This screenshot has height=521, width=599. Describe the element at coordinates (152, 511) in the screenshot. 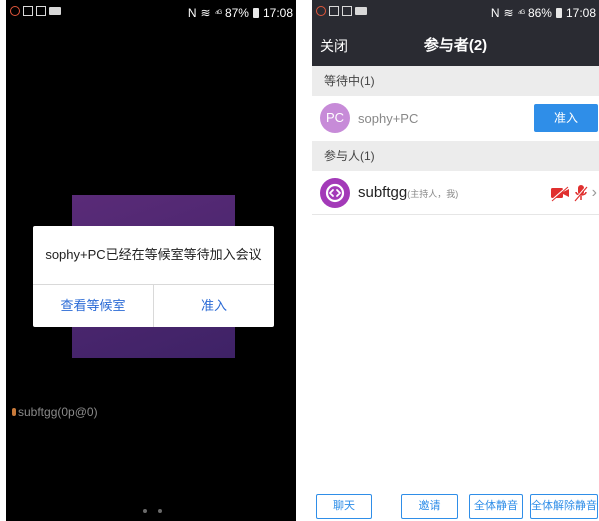

I see `page-indicator` at that location.